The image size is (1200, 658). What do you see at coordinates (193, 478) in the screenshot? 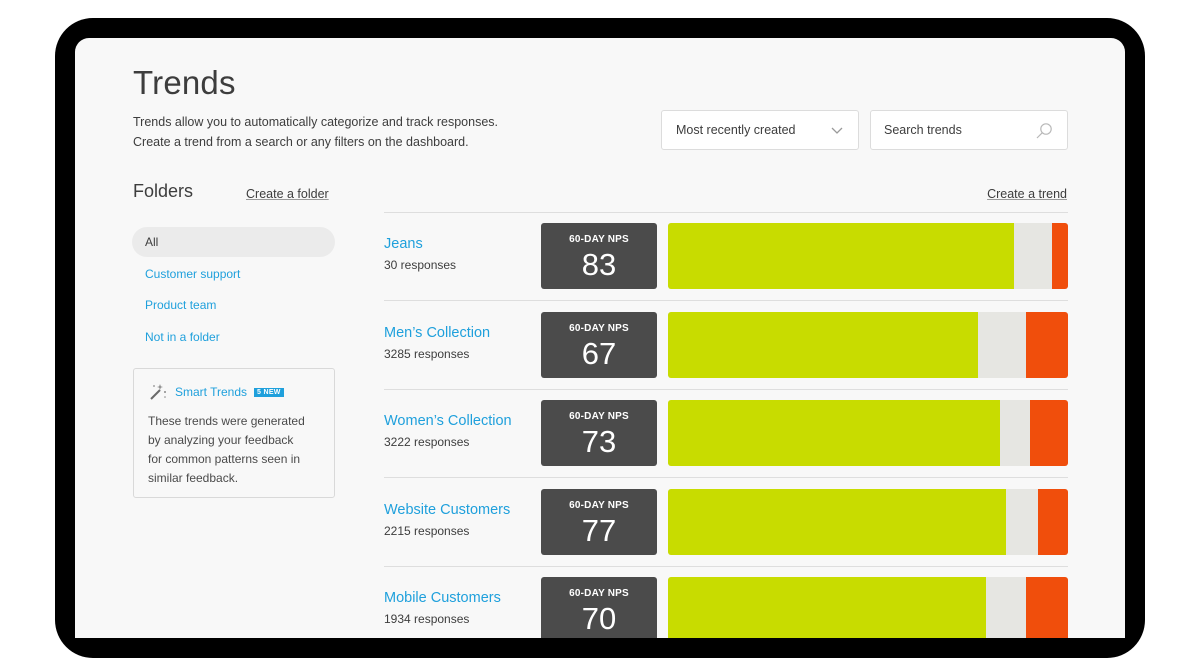
I see `smart-trends-text-line: similar feedback.` at bounding box center [193, 478].